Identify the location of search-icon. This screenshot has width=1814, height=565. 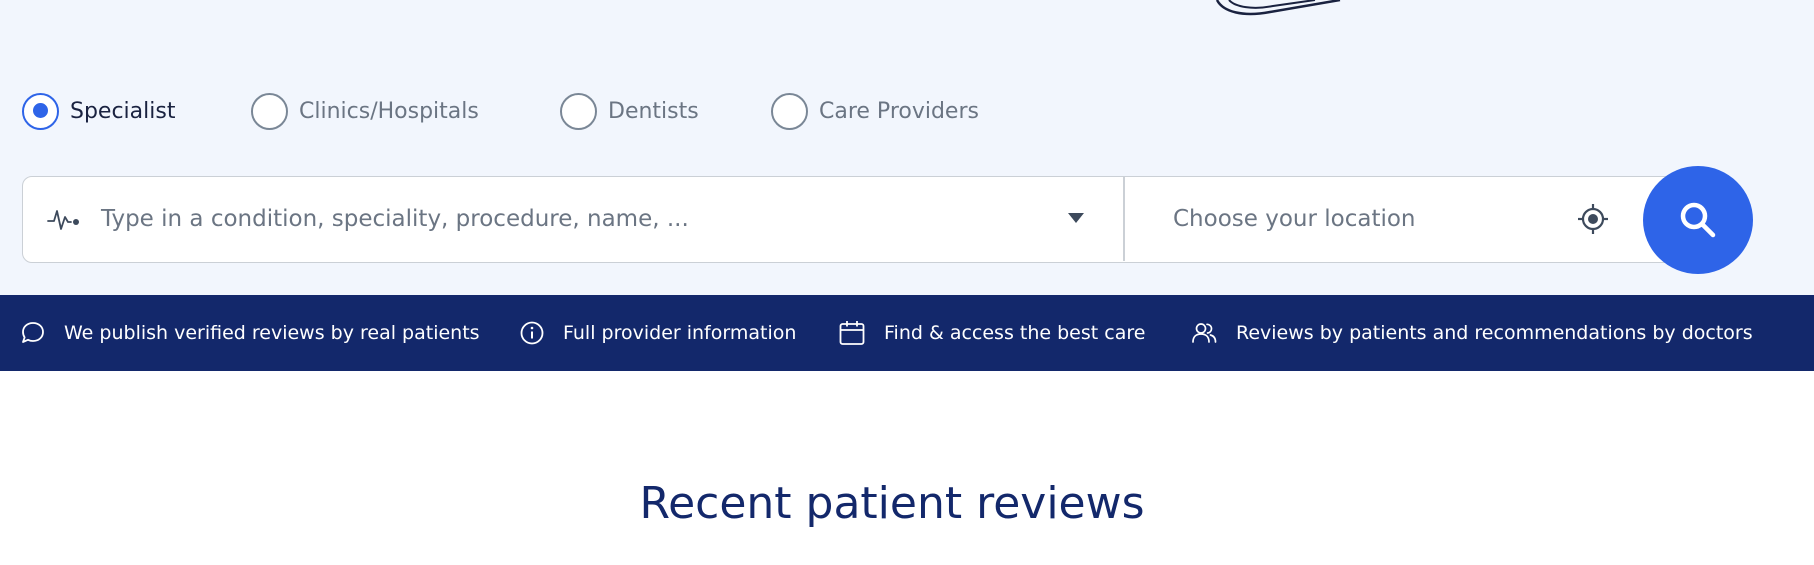
(1698, 220).